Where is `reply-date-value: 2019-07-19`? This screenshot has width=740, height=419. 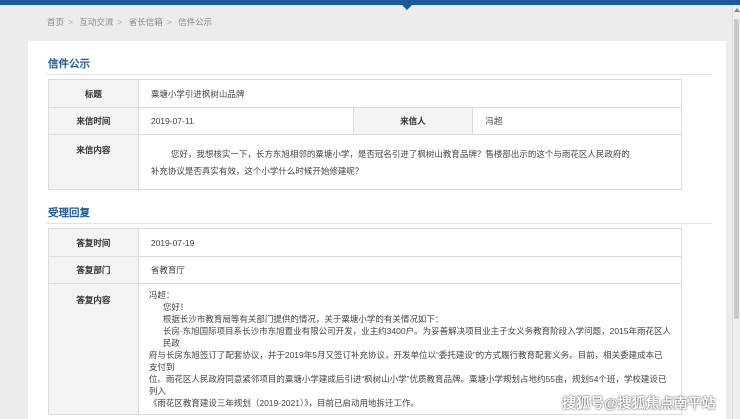 reply-date-value: 2019-07-19 is located at coordinates (410, 242).